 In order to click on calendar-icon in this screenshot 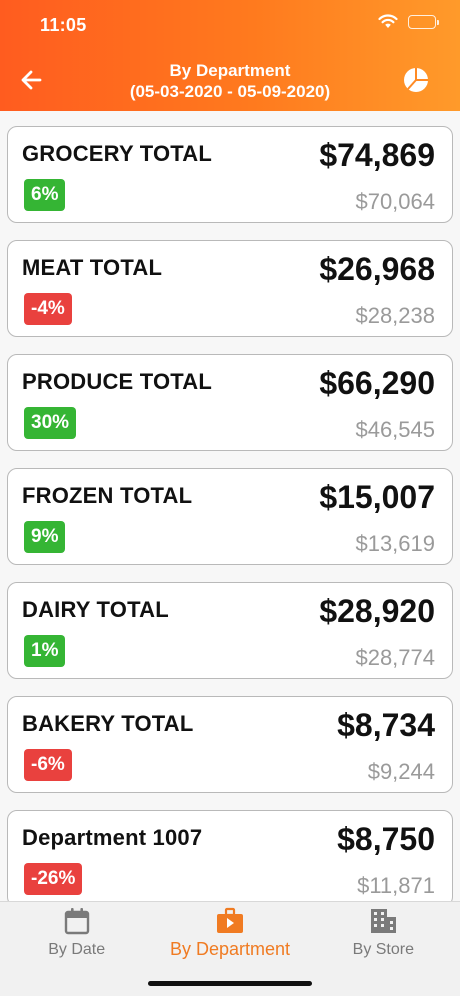, I will do `click(76, 921)`.